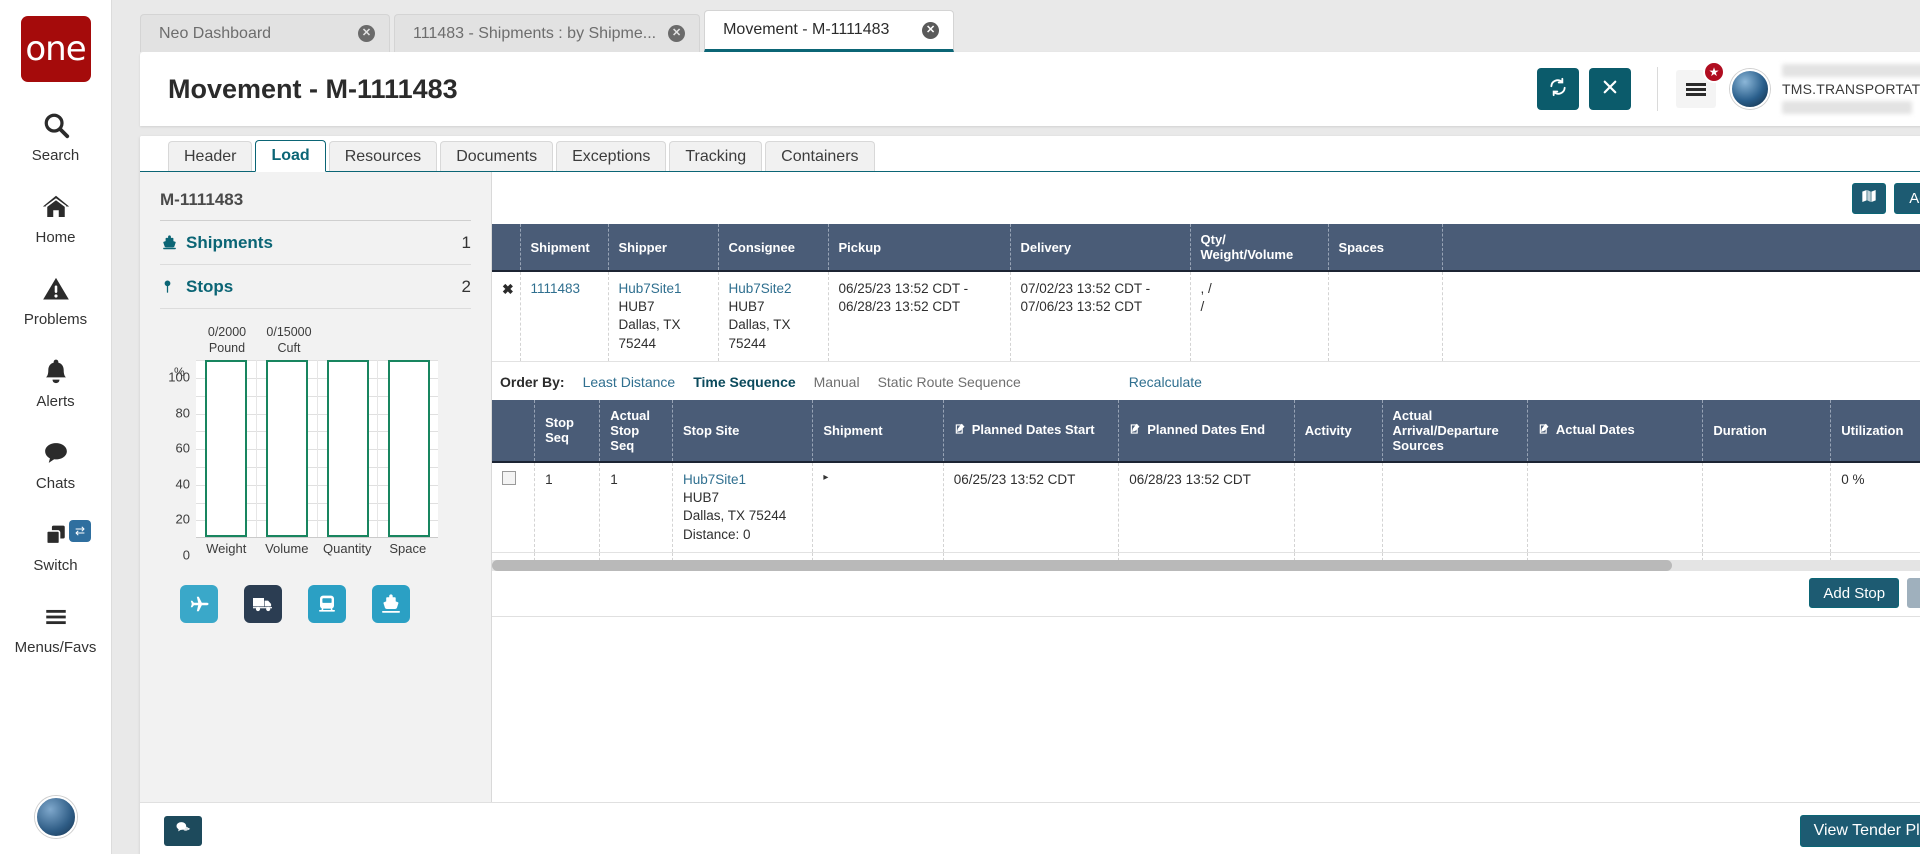 The image size is (1920, 854). What do you see at coordinates (820, 156) in the screenshot?
I see `tab-containers: Containers` at bounding box center [820, 156].